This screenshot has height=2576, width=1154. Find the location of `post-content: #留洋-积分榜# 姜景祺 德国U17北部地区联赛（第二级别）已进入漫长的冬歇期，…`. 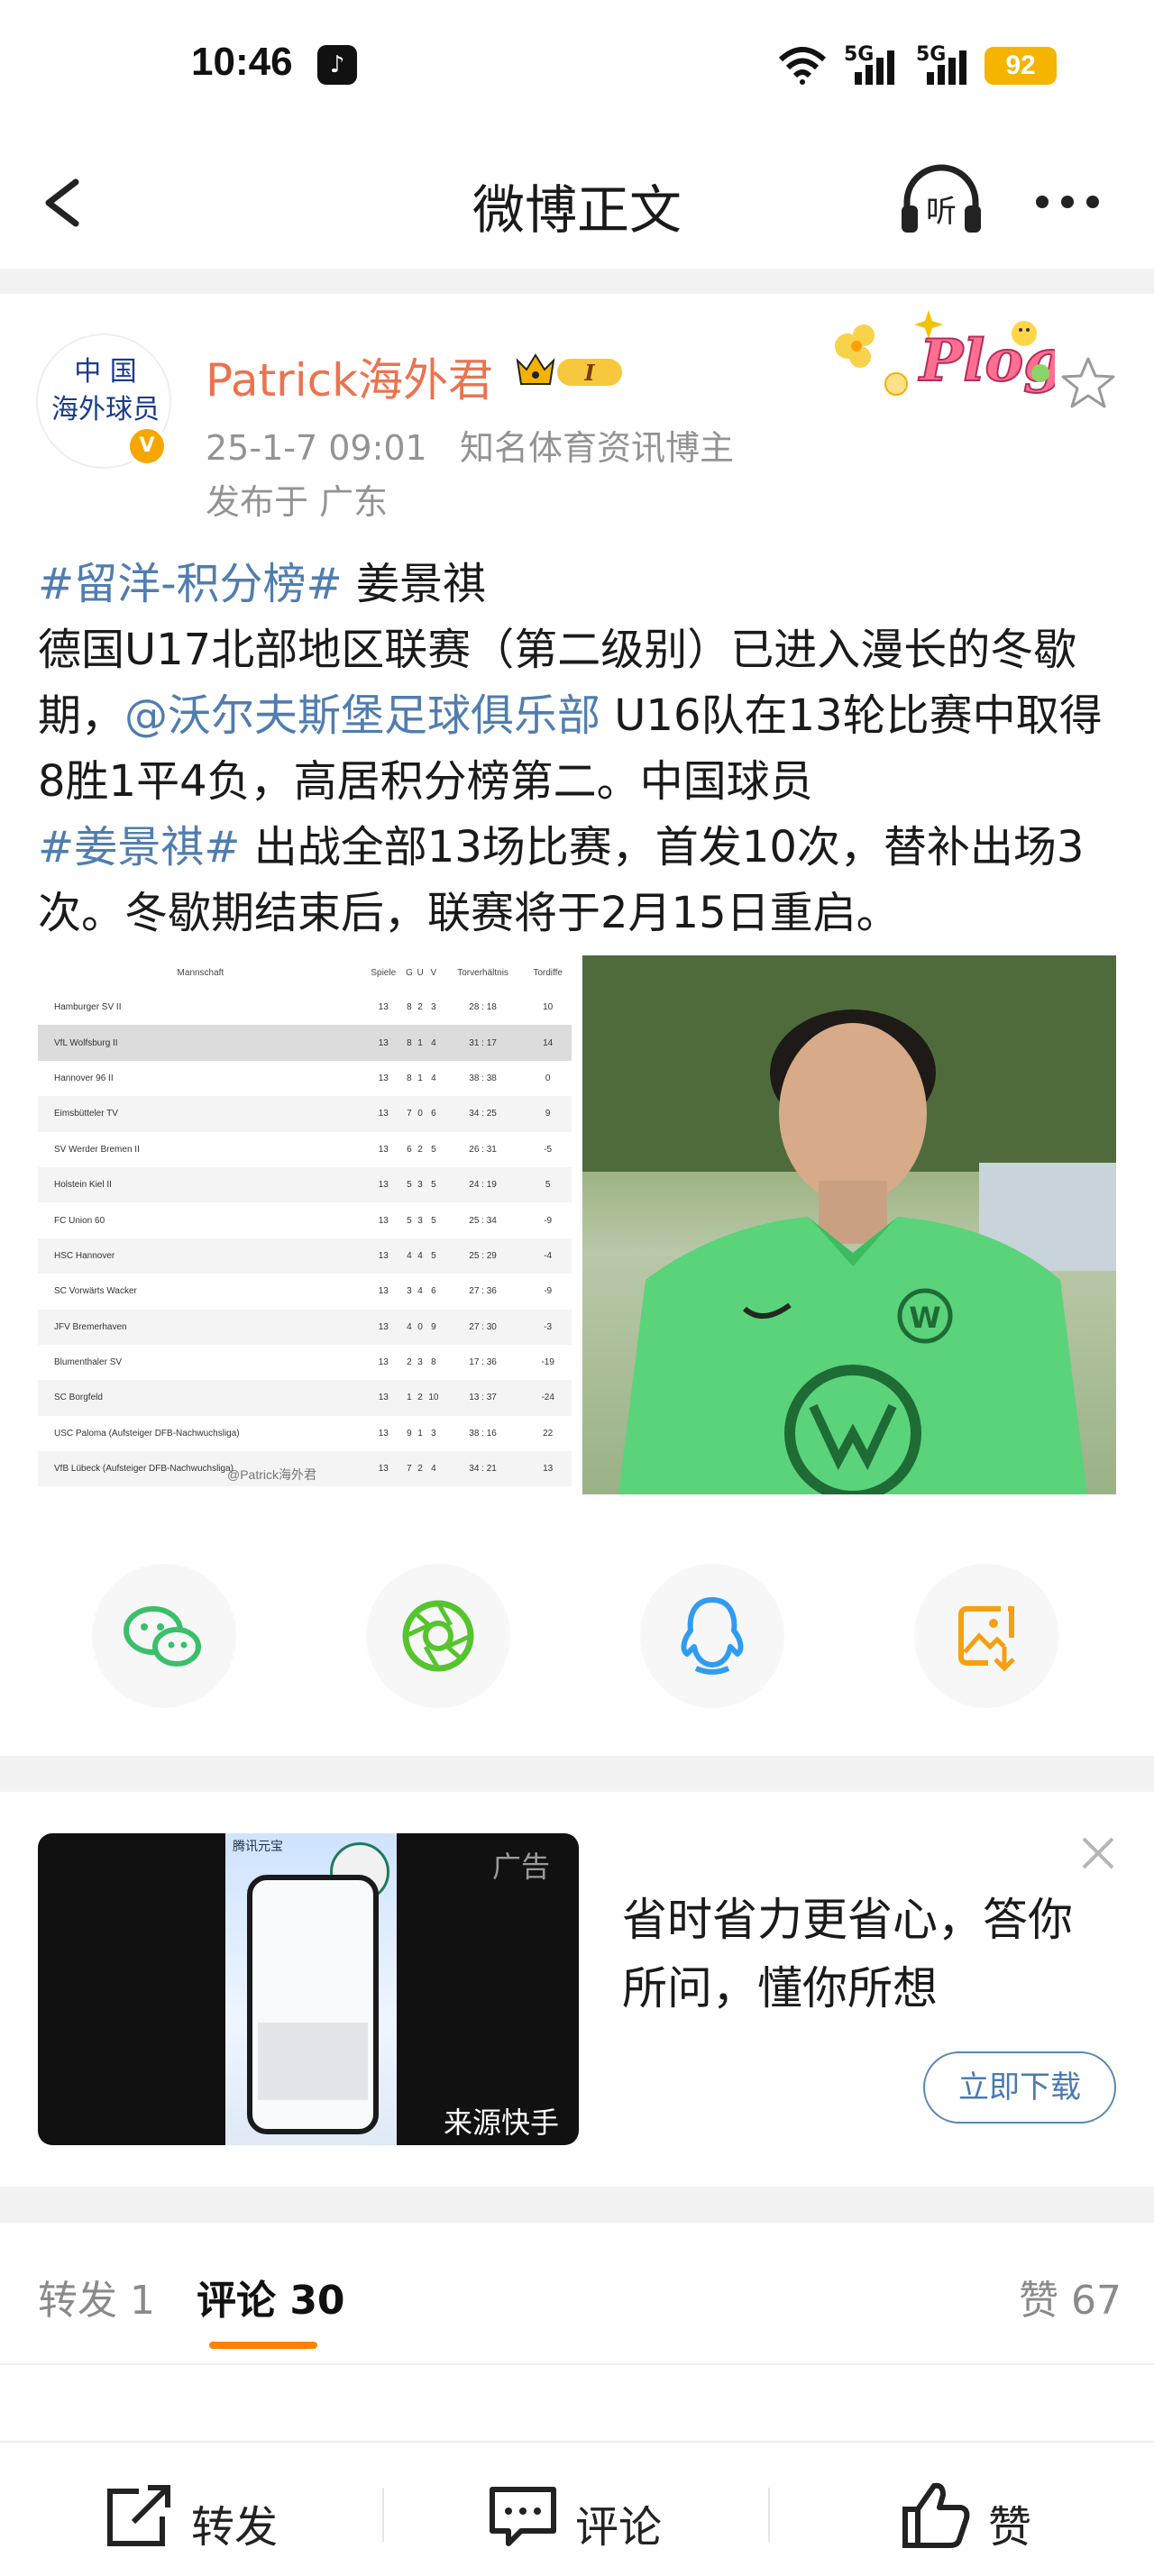

post-content: #留洋-积分榜# 姜景祺 德国U17北部地区联赛（第二级别）已进入漫长的冬歇期，… is located at coordinates (579, 749).